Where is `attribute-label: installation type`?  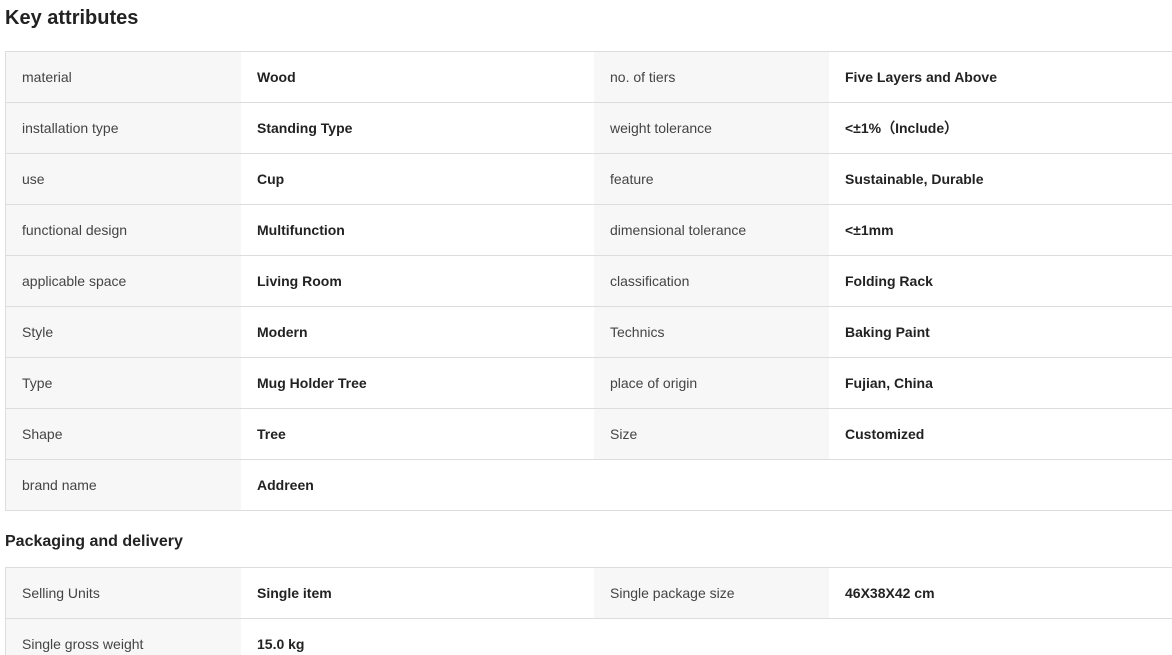
attribute-label: installation type is located at coordinates (123, 128).